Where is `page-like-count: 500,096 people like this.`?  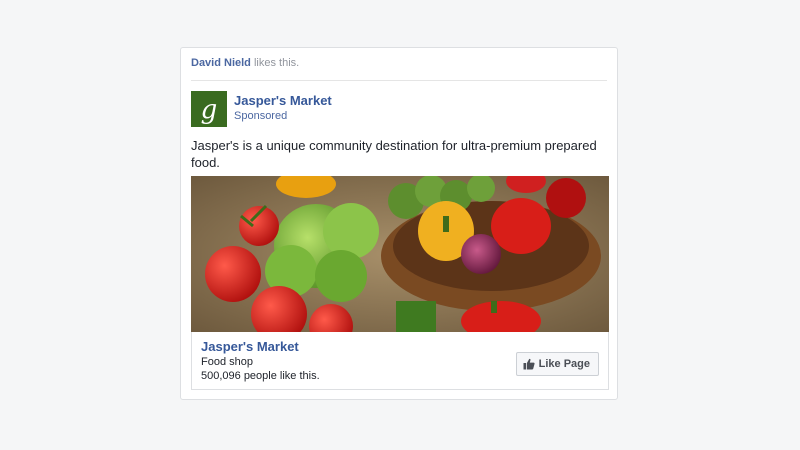
page-like-count: 500,096 people like this. is located at coordinates (260, 376).